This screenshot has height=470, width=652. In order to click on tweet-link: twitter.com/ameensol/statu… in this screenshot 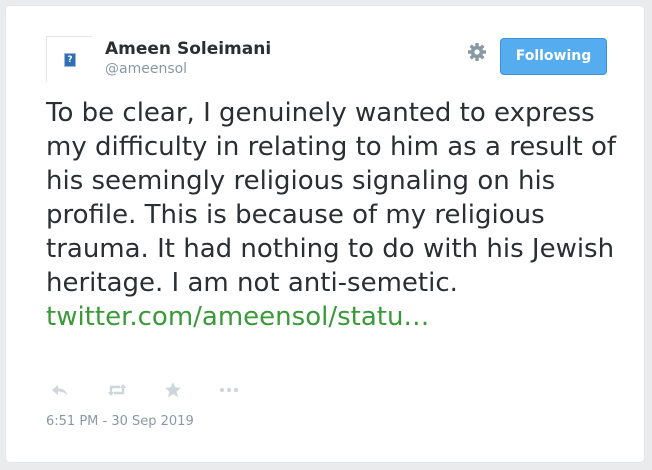, I will do `click(237, 317)`.